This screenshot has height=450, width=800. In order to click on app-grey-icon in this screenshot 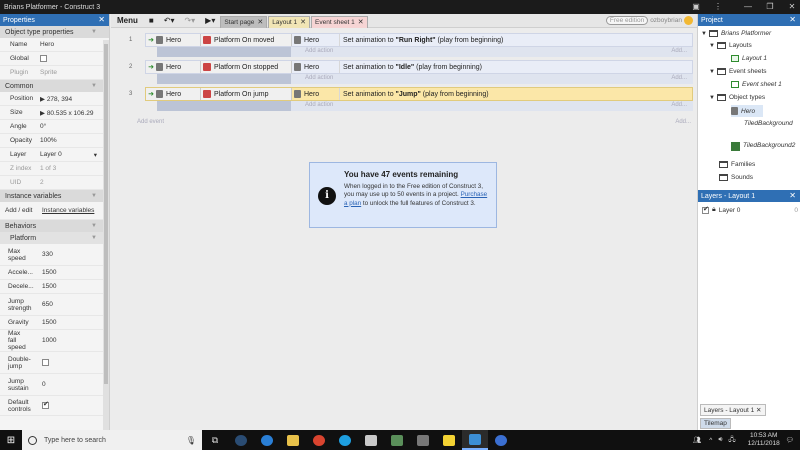, I will do `click(423, 440)`.